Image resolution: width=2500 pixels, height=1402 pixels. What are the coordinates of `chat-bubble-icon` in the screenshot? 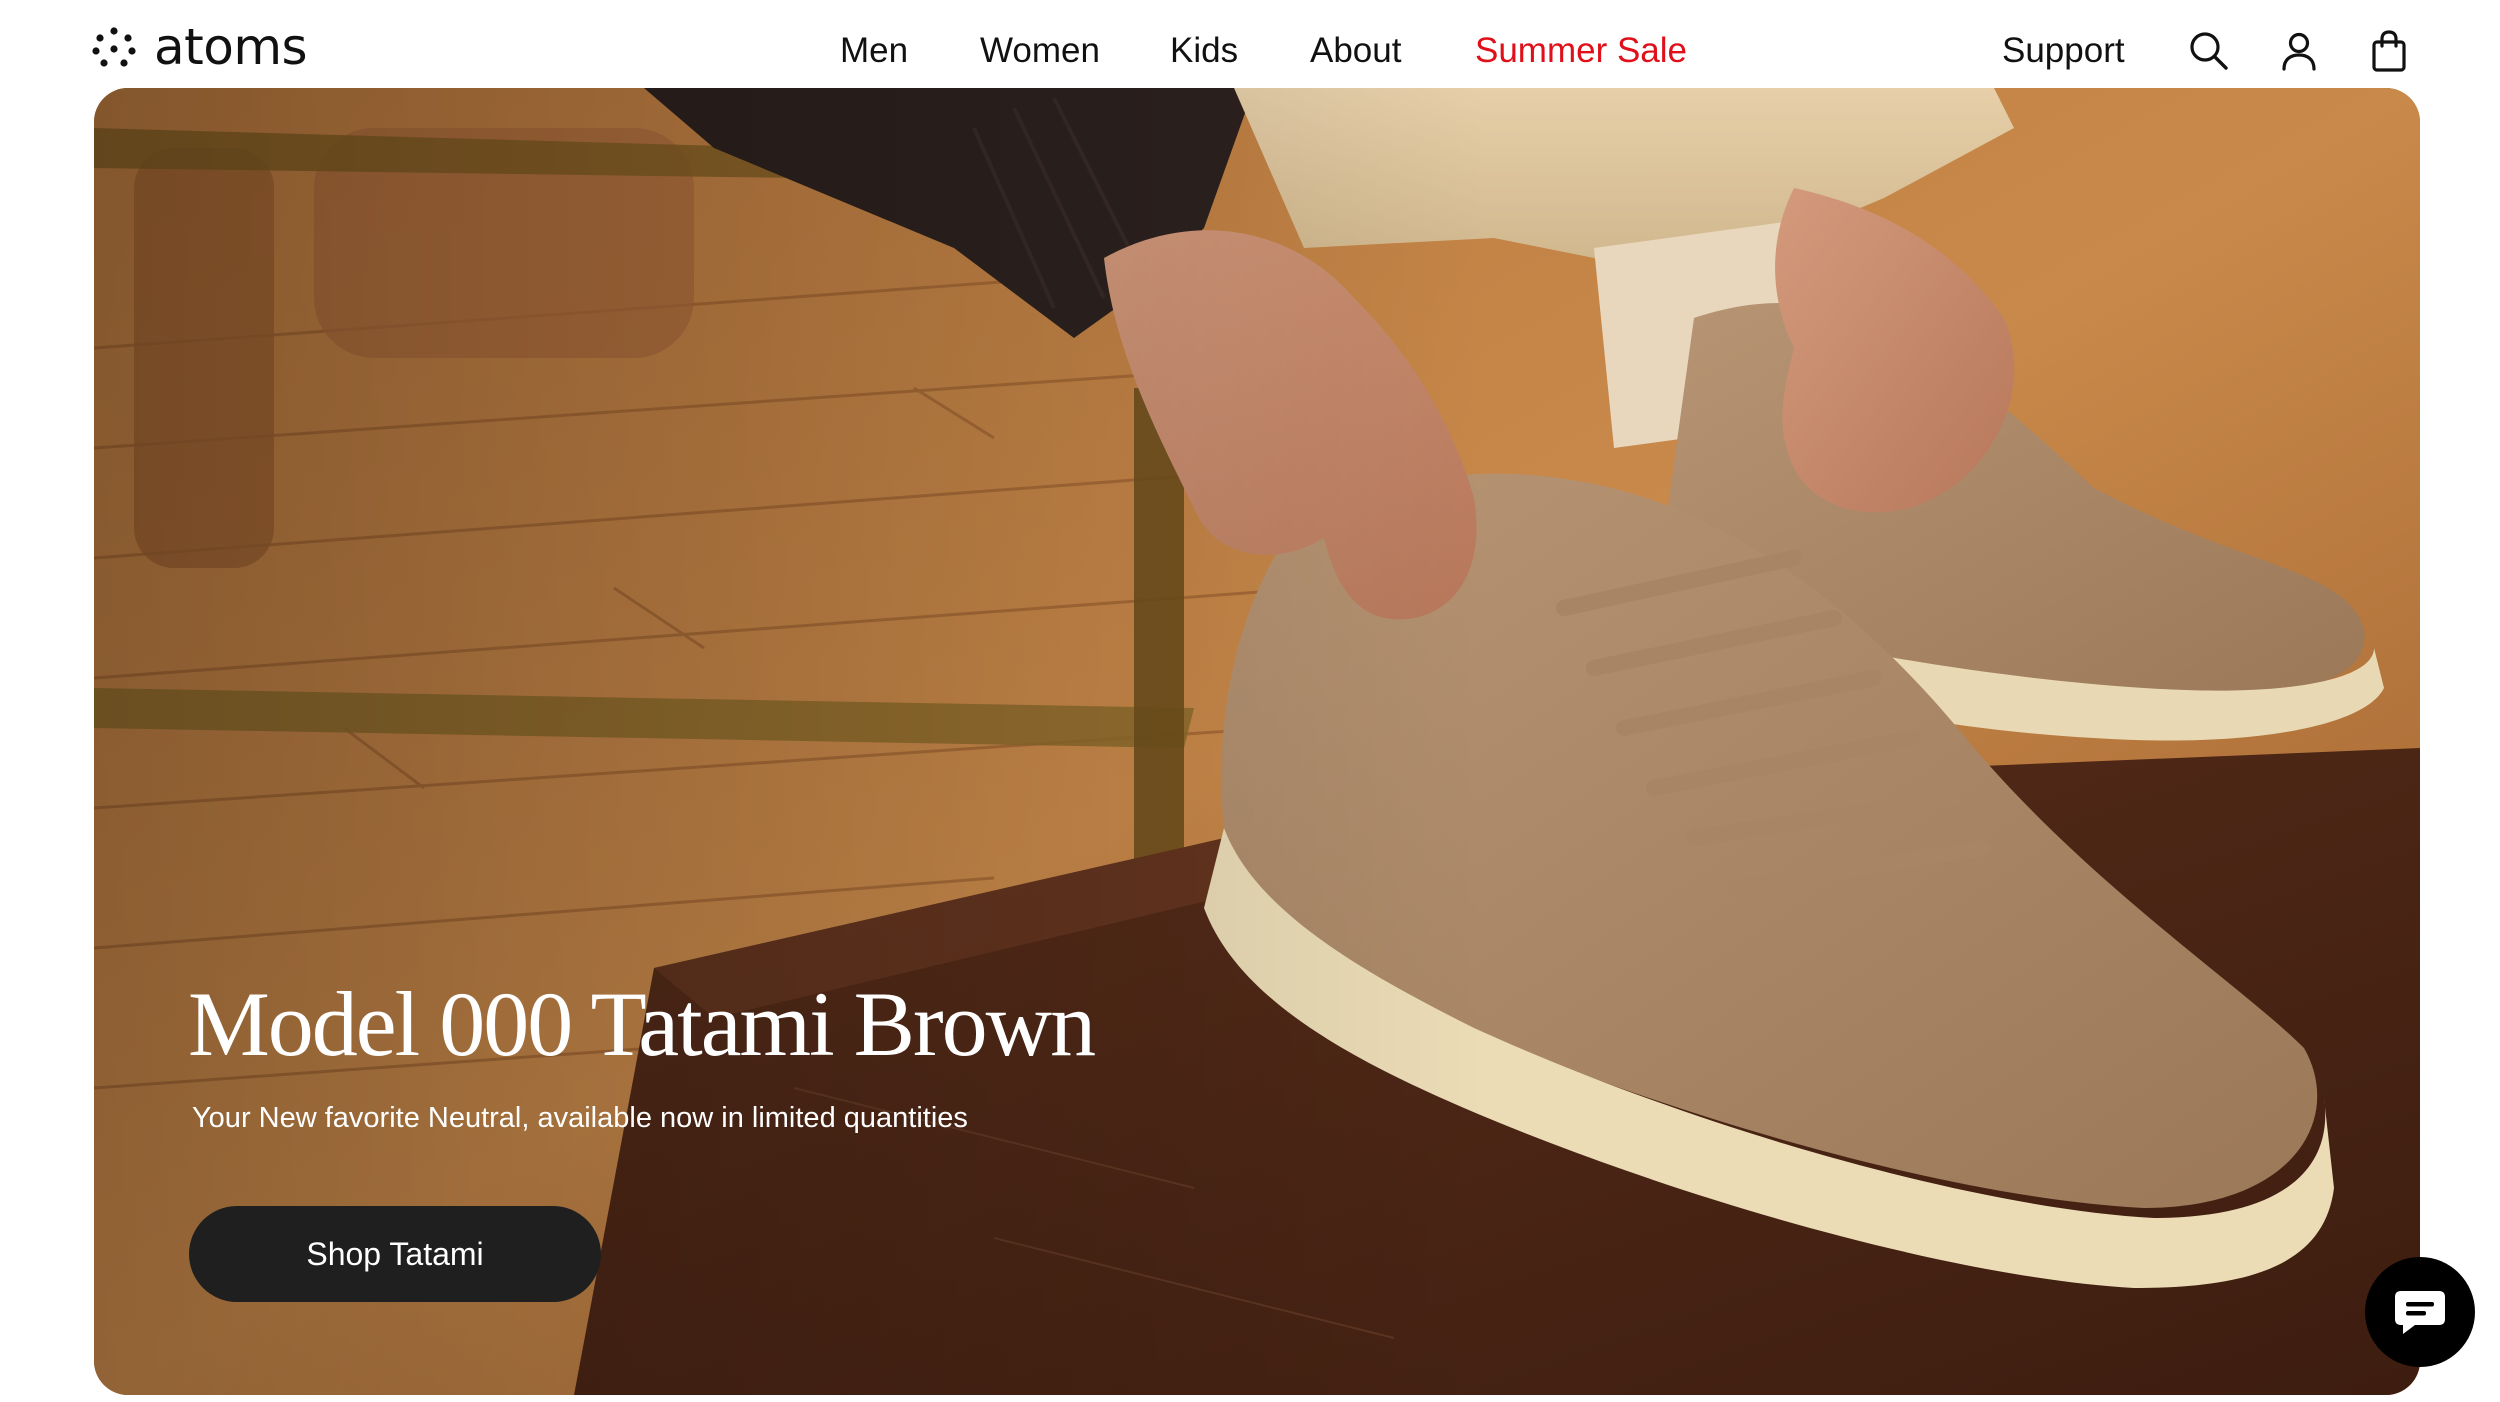 It's located at (2420, 1312).